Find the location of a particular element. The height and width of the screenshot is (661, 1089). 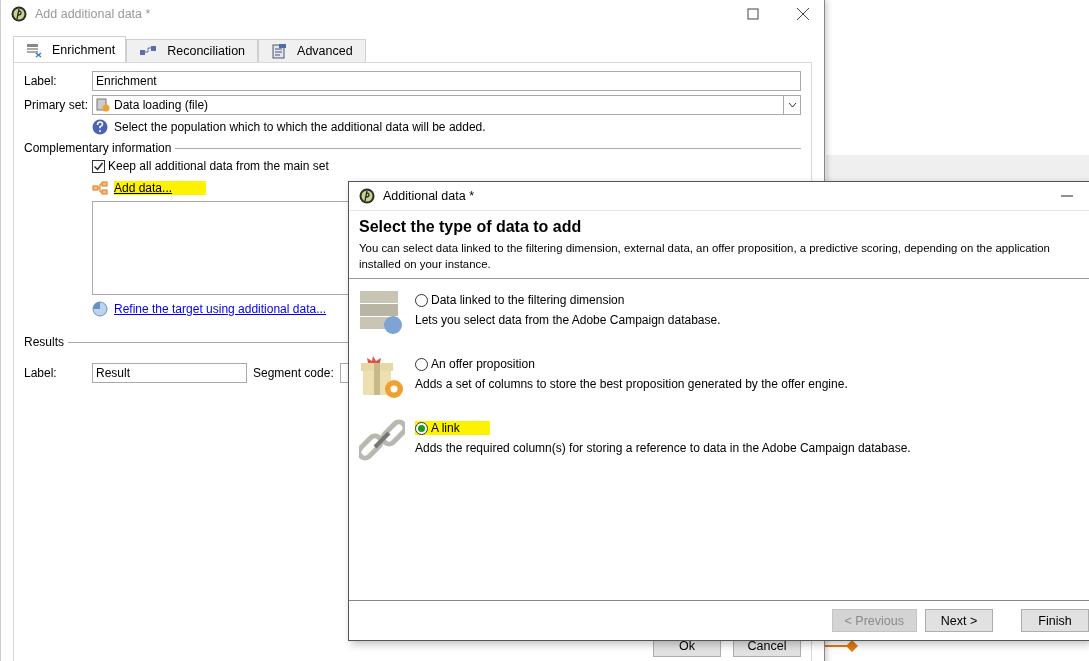

wizard-button: Finish is located at coordinates (1055, 620).